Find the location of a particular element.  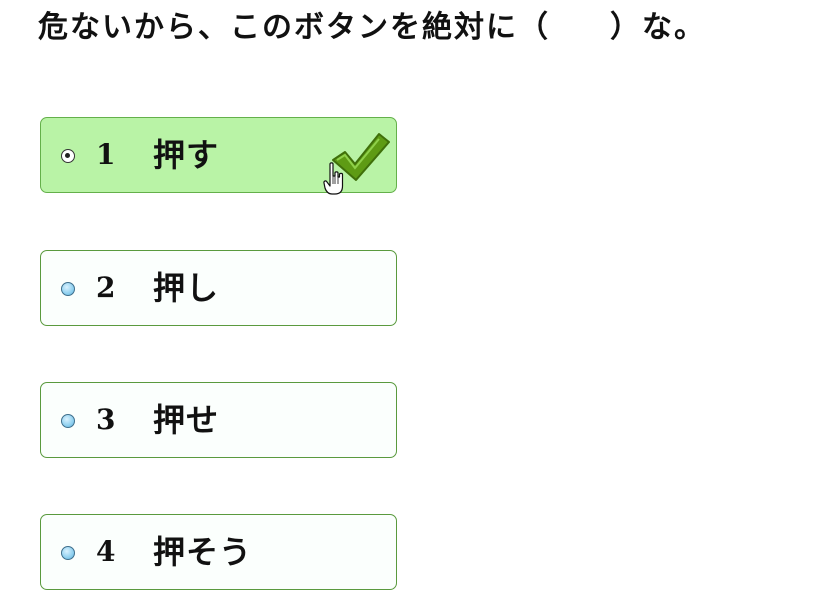

choice-option-4: 4 押そう is located at coordinates (218, 552).